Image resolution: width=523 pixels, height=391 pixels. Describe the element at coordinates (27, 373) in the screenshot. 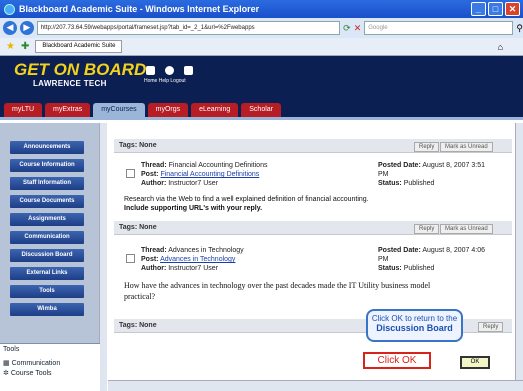

I see `tools-item-course-tools: ✲ Course Tools` at that location.